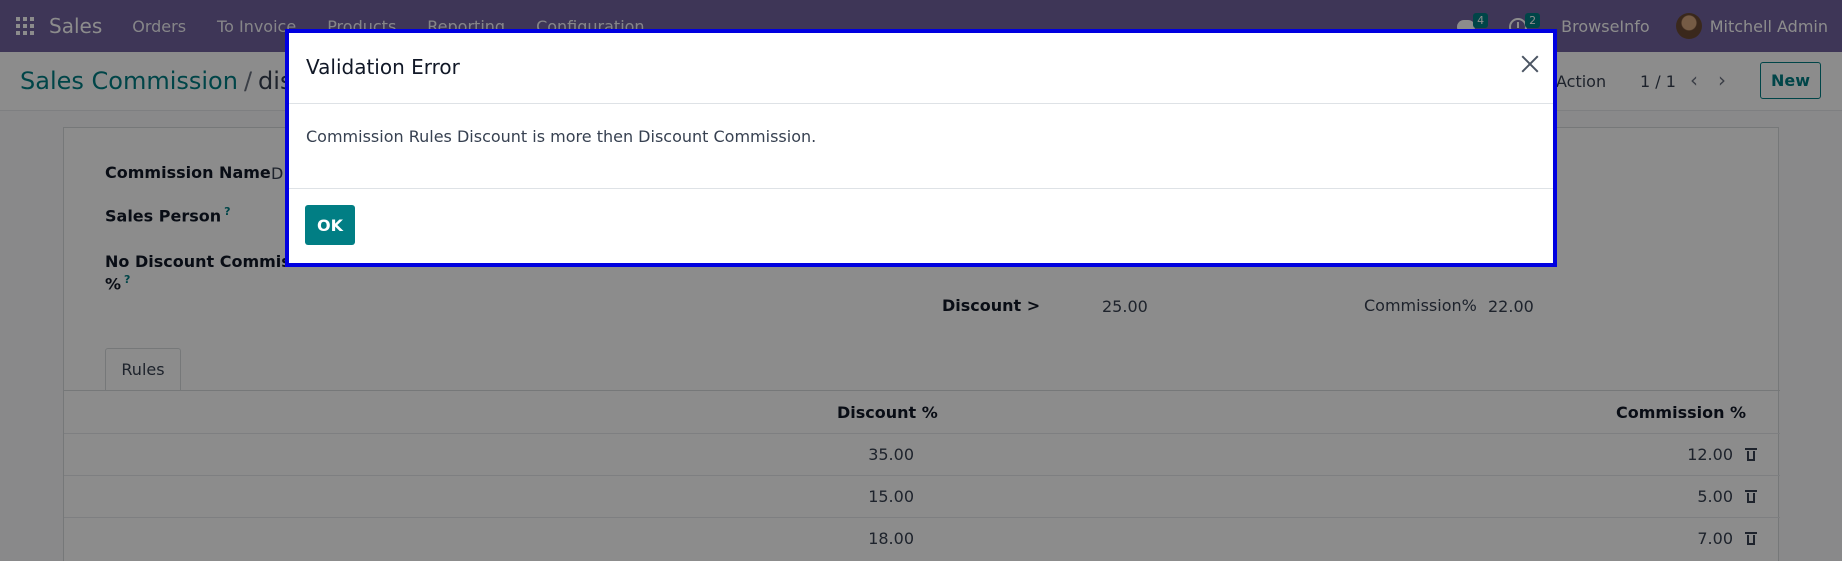  I want to click on dialog-title: Validation Error, so click(383, 67).